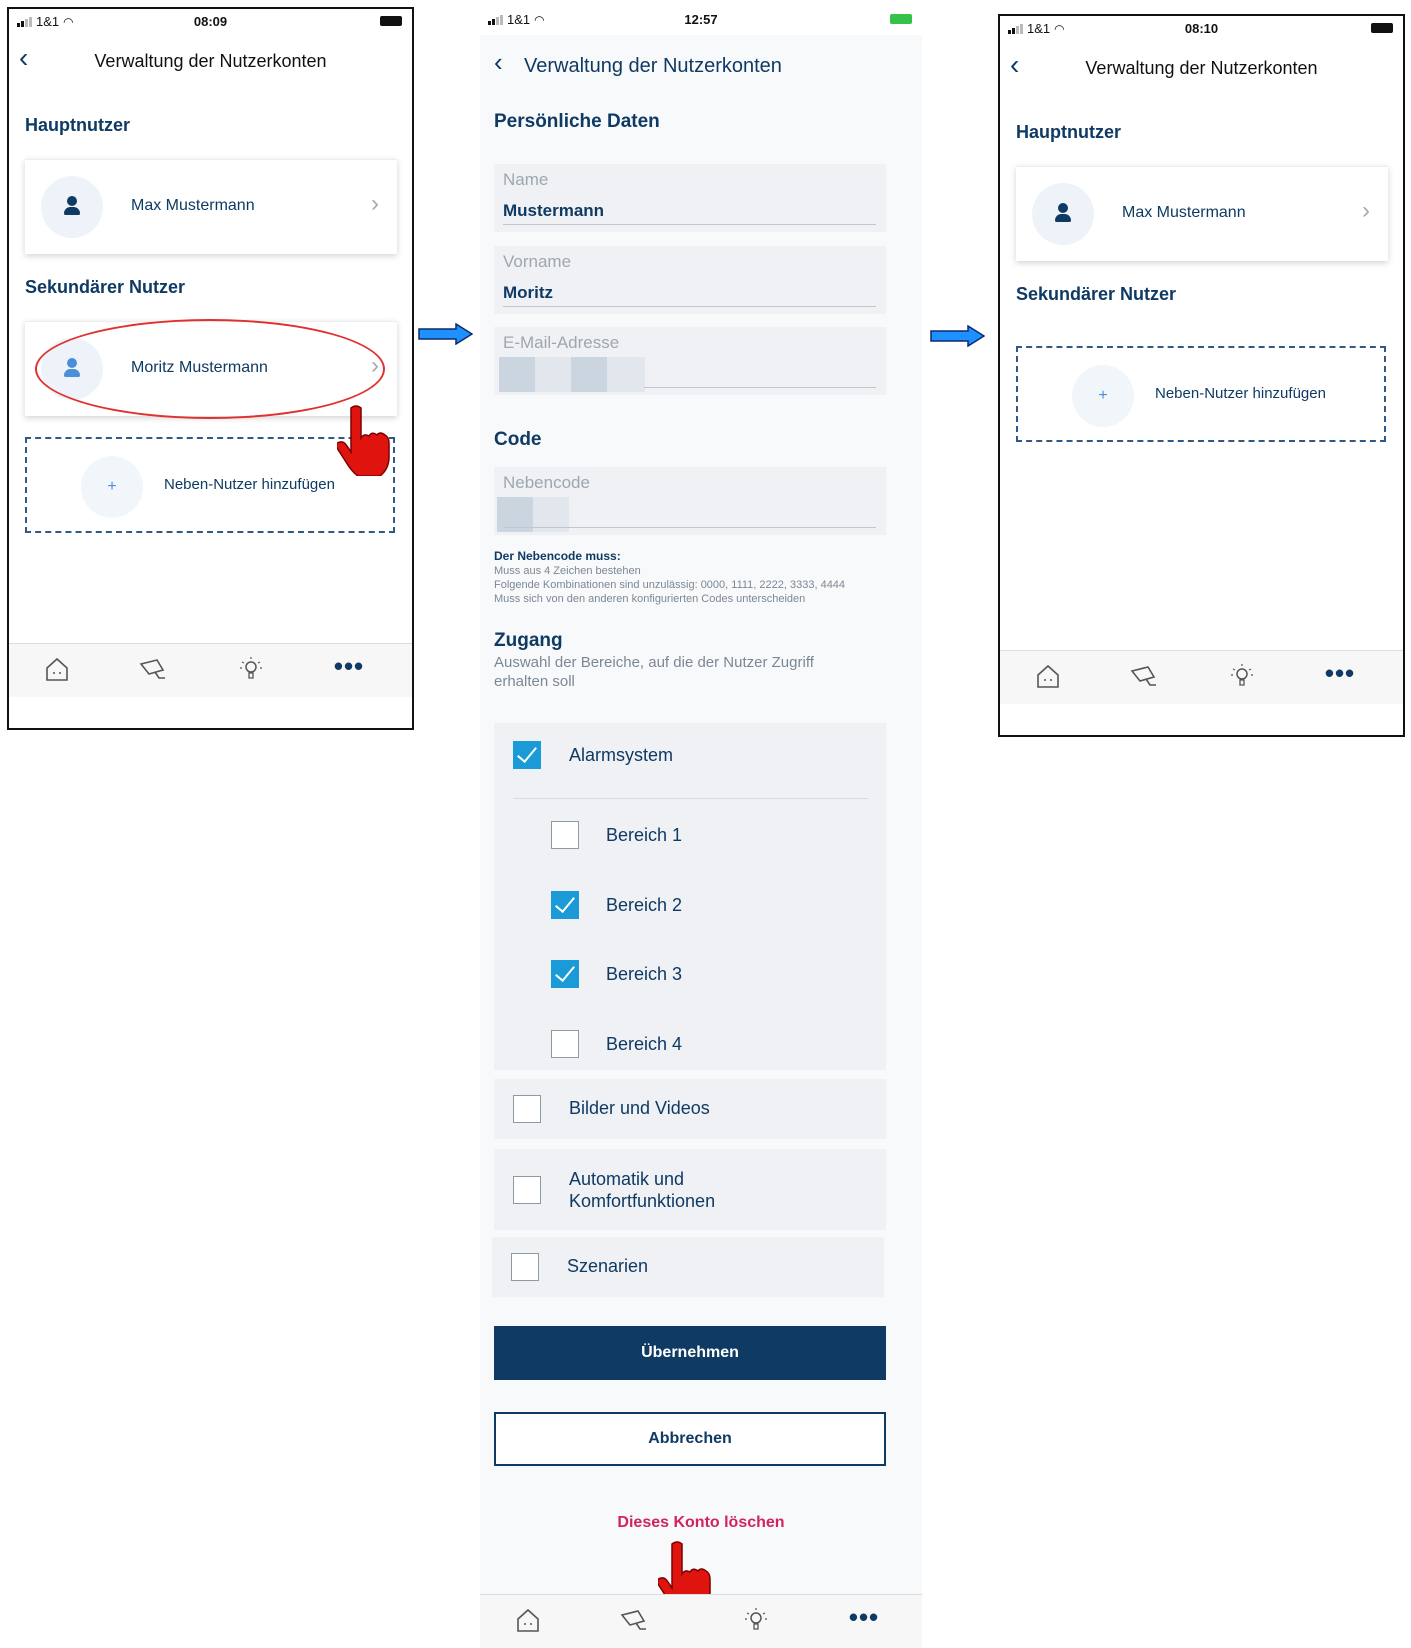  What do you see at coordinates (627, 1179) in the screenshot?
I see `automation-label-line-1: Automatik und` at bounding box center [627, 1179].